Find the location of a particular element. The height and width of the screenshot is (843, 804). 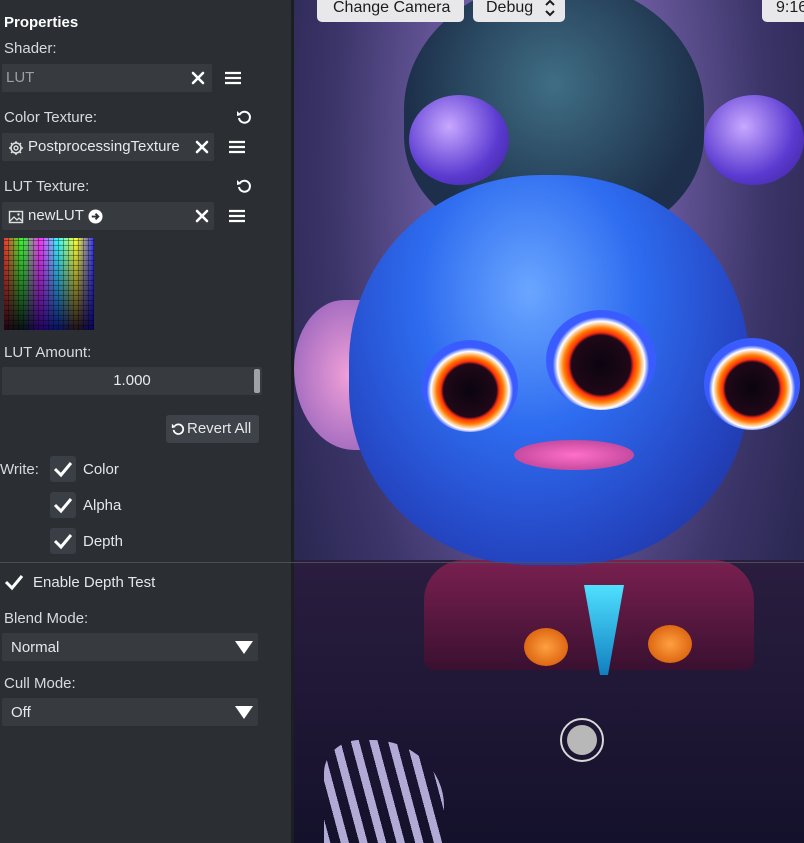

lut-texture-label: LUT Texture: is located at coordinates (47, 186).